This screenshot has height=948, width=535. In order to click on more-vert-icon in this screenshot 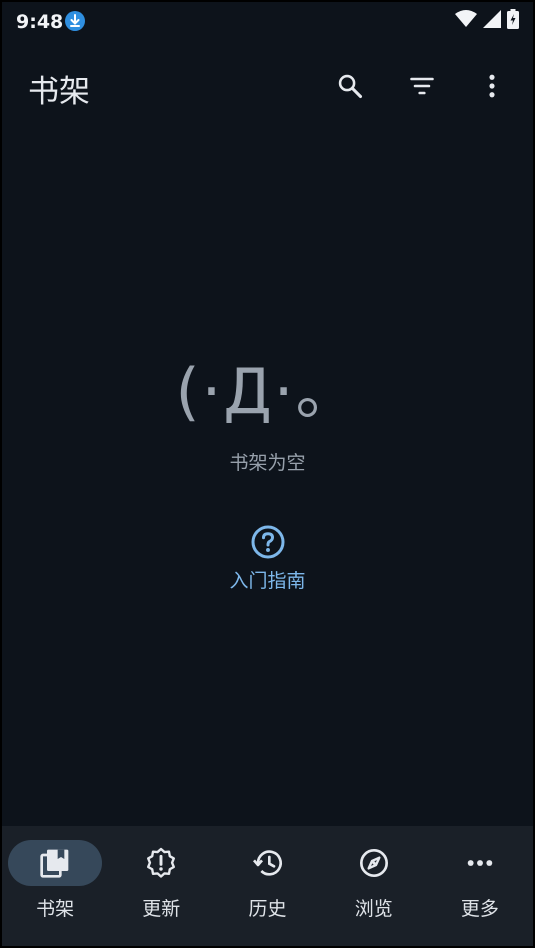, I will do `click(492, 86)`.